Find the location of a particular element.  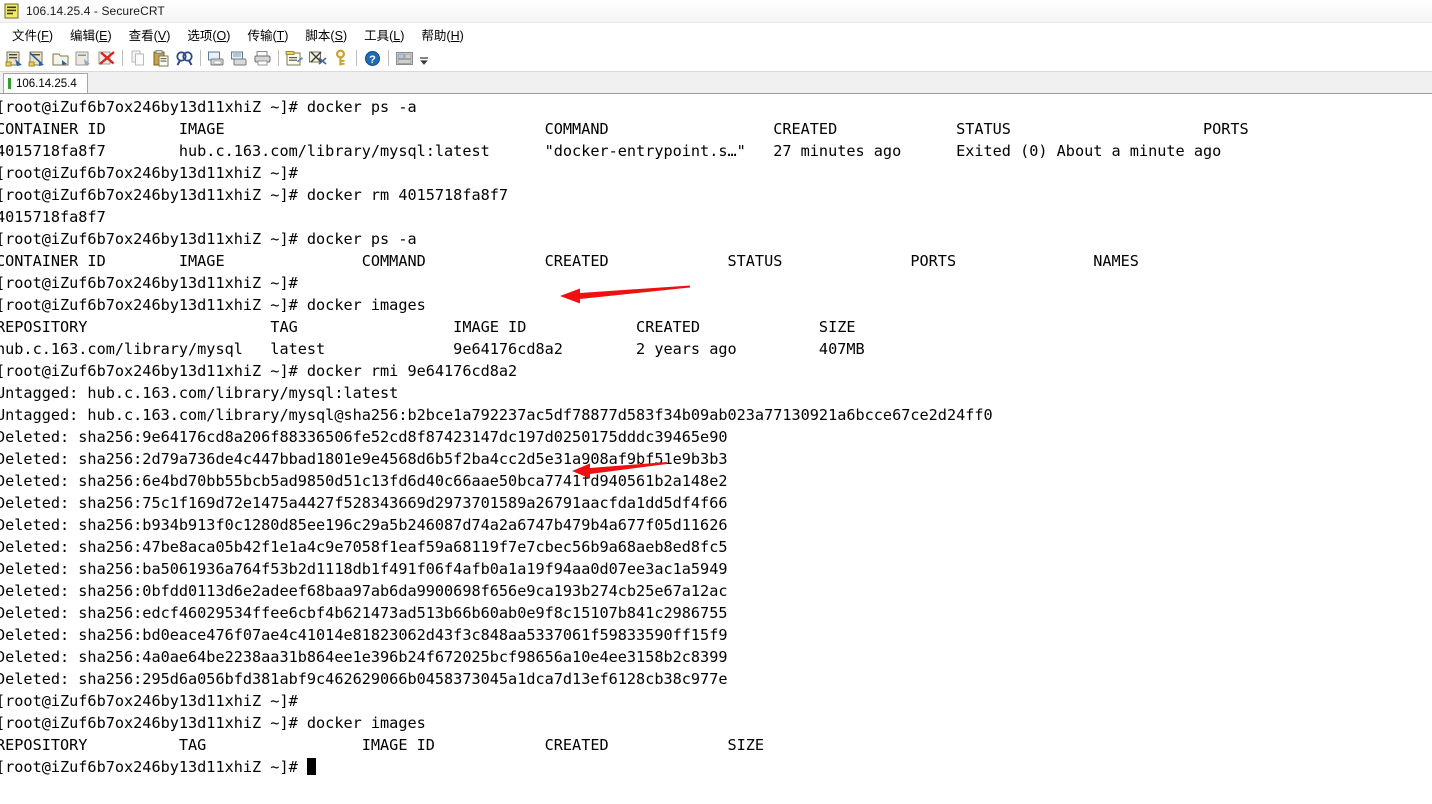

menu-options-mnemonic: O is located at coordinates (221, 35).